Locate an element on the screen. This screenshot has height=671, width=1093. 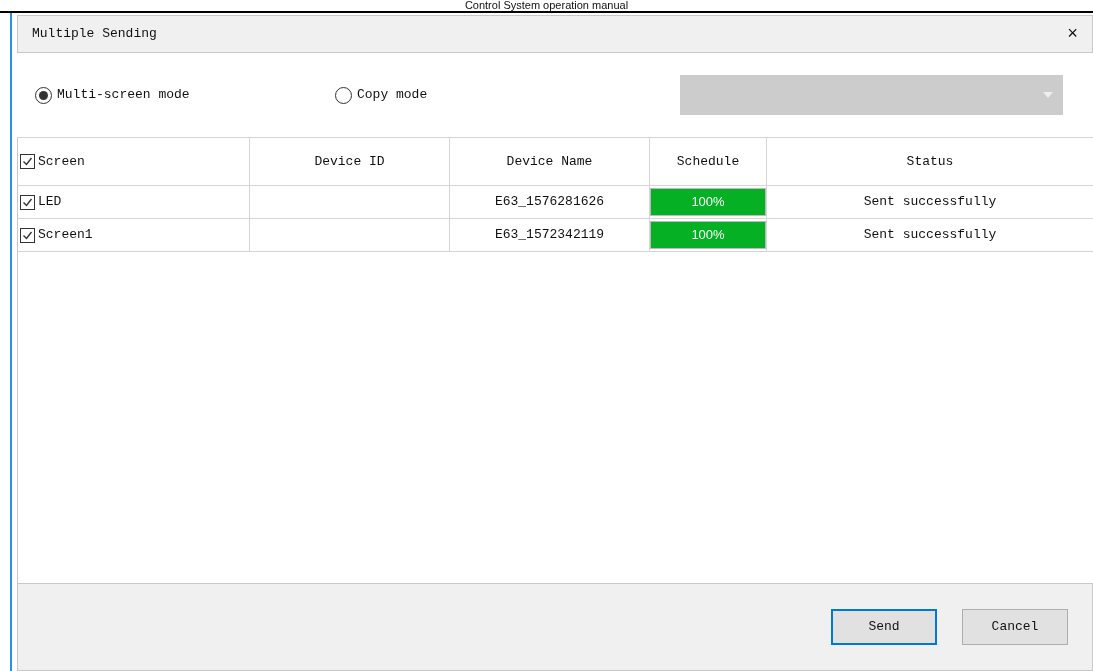
page-header: Control System operation manual is located at coordinates (546, 5).